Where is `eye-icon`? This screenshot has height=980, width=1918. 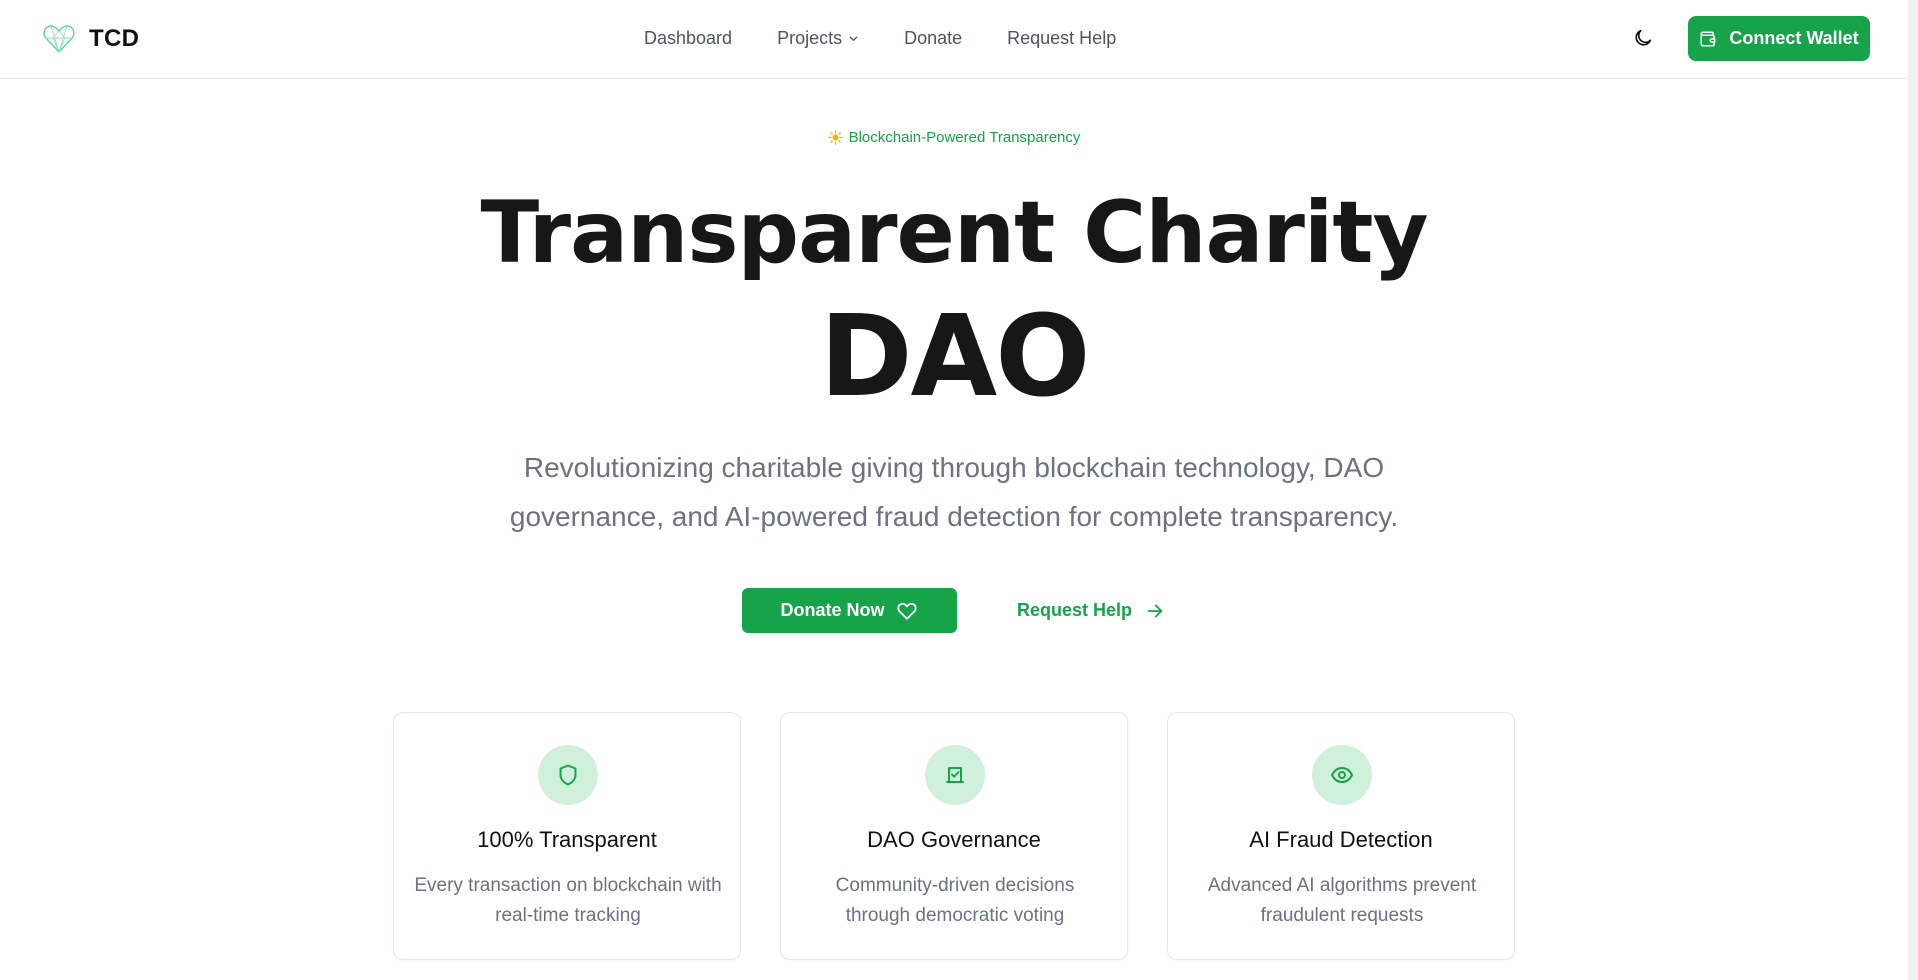
eye-icon is located at coordinates (1342, 775).